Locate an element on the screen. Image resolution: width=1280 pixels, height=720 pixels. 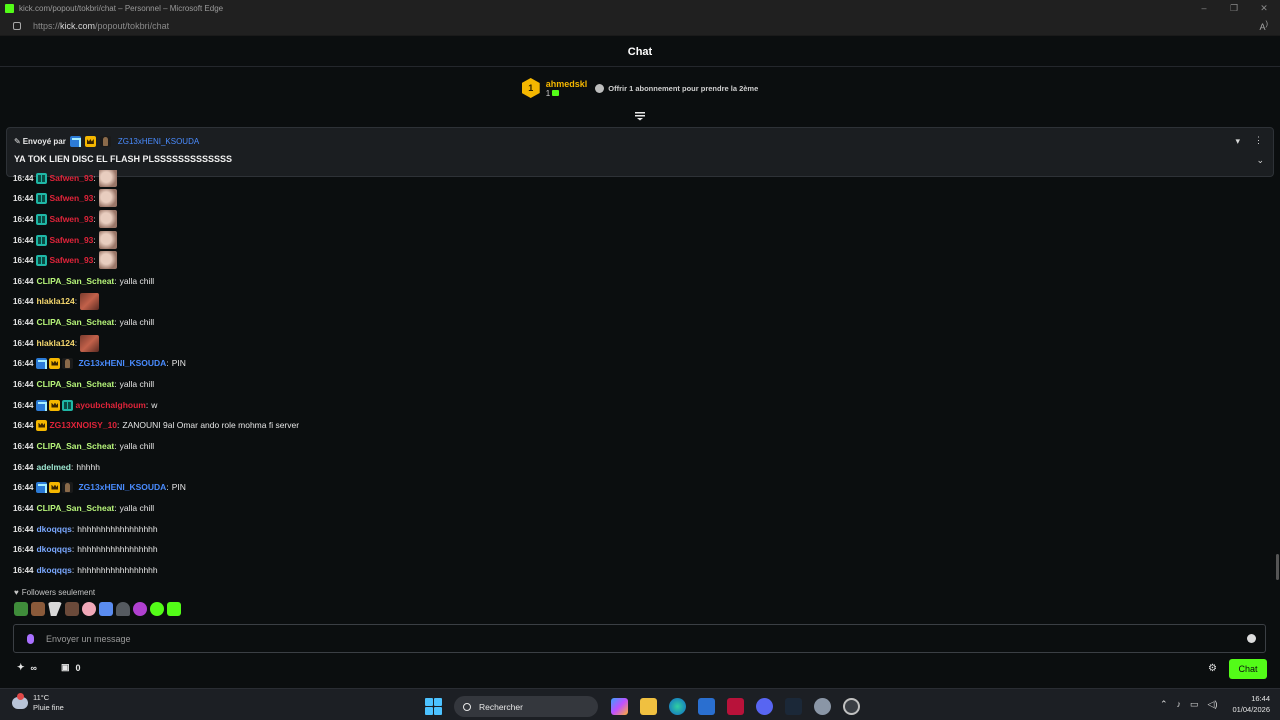
expand-leaderboard-icon is located at coordinates (640, 116).